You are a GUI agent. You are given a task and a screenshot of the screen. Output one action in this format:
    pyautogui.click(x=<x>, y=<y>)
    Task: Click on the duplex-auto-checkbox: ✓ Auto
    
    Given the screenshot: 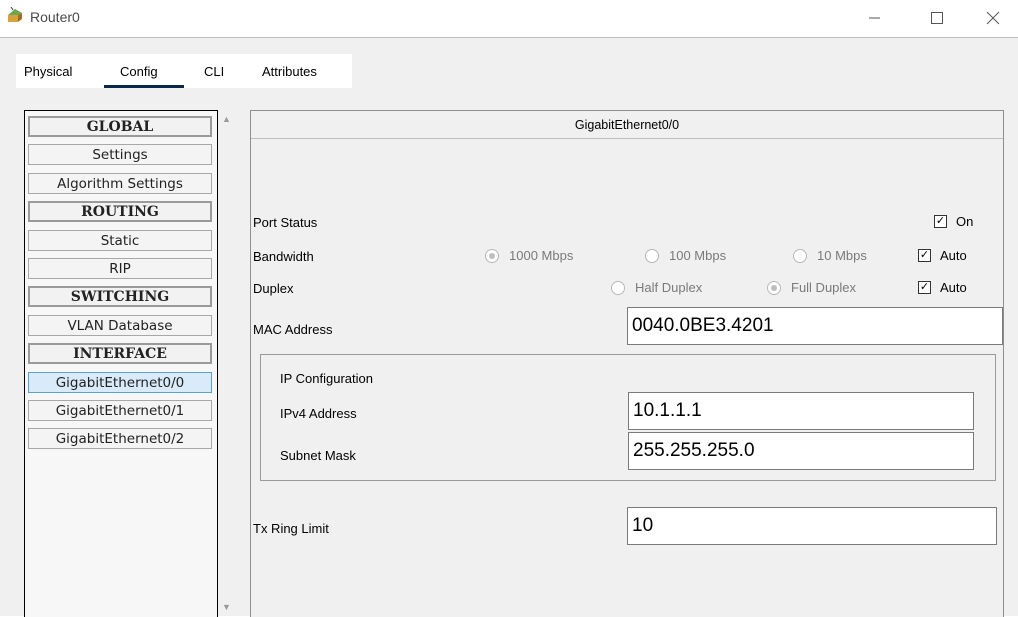 What is the action you would take?
    pyautogui.click(x=942, y=287)
    